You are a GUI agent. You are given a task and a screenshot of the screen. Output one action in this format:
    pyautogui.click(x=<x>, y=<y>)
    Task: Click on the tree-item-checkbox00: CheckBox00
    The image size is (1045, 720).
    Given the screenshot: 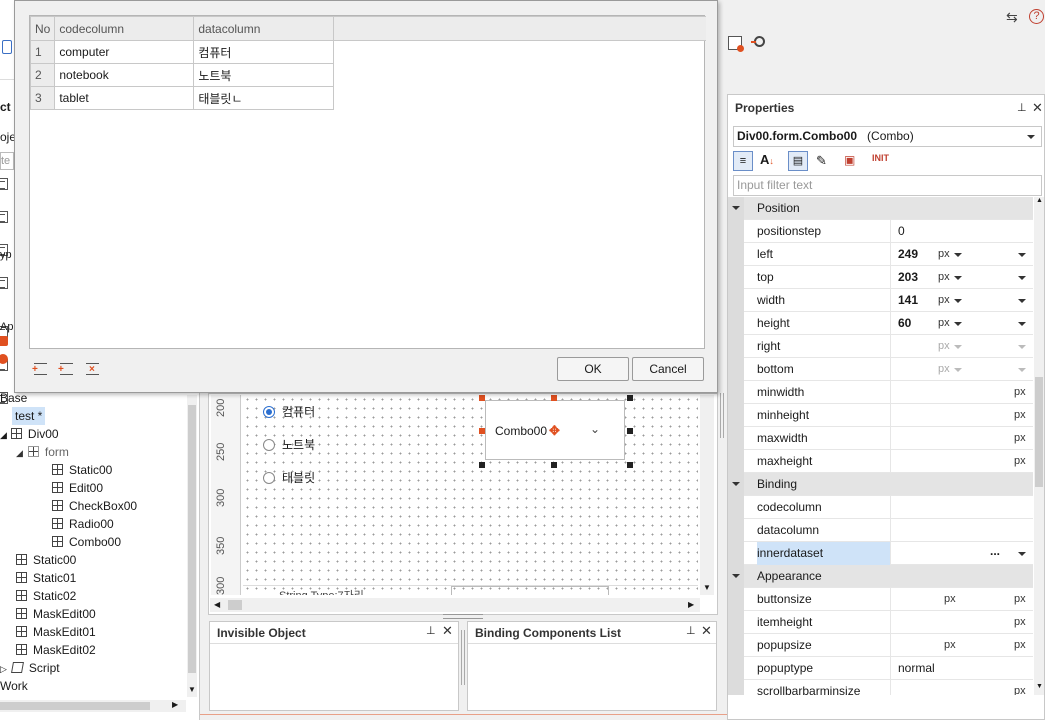 What is the action you would take?
    pyautogui.click(x=94, y=506)
    